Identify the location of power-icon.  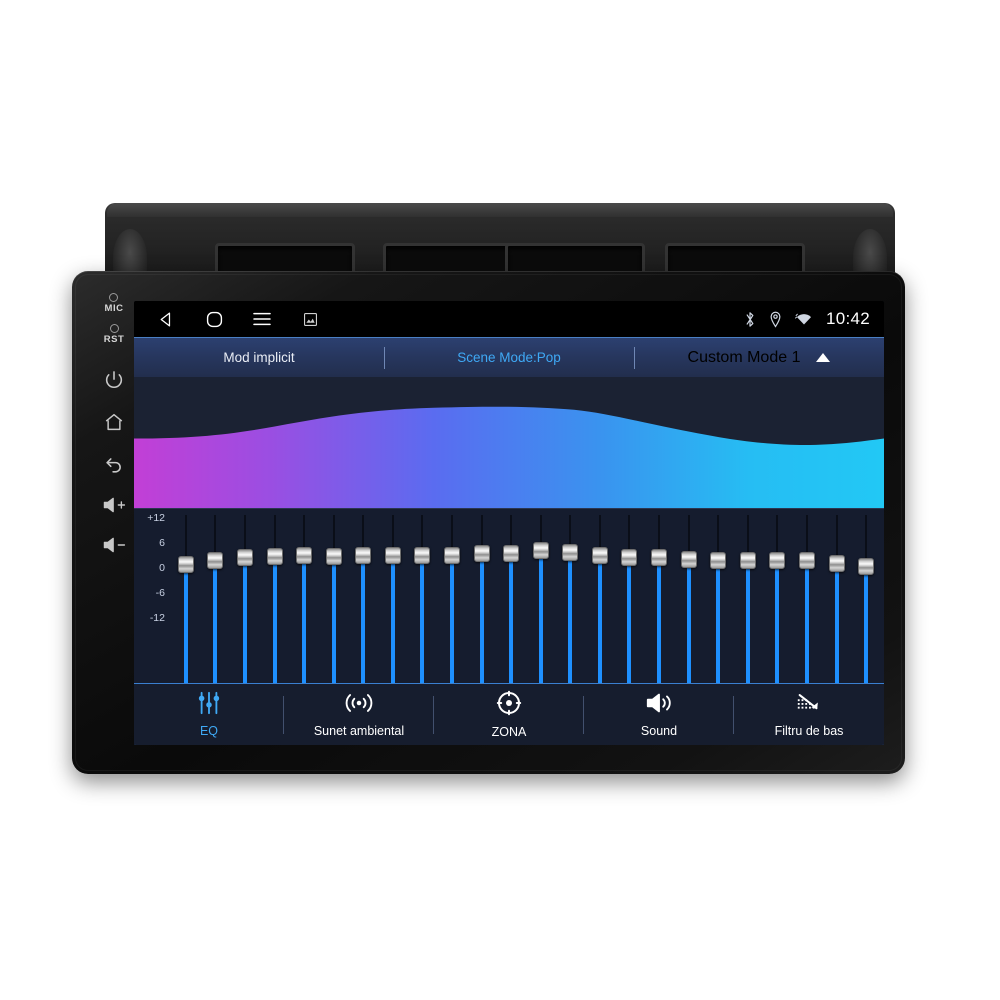
(114, 380).